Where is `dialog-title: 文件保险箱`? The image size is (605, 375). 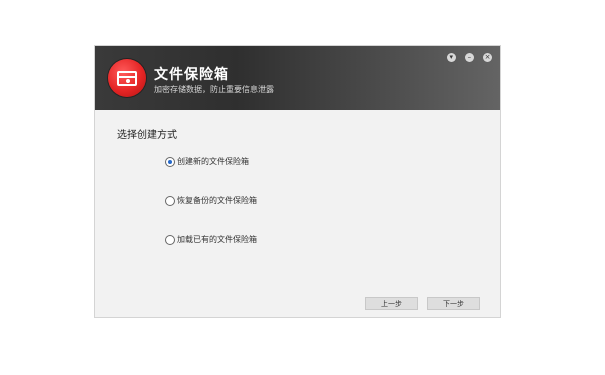
dialog-title: 文件保险箱 is located at coordinates (191, 75).